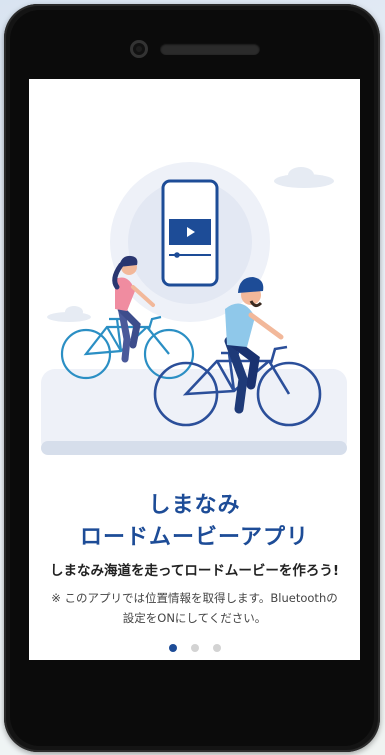  I want to click on app-title-line1: しまなみ, so click(194, 505).